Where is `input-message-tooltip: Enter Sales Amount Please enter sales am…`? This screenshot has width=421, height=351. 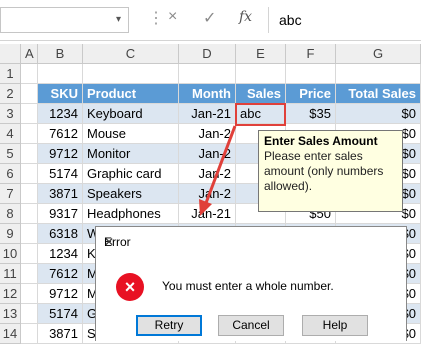 input-message-tooltip: Enter Sales Amount Please enter sales am… is located at coordinates (330, 171).